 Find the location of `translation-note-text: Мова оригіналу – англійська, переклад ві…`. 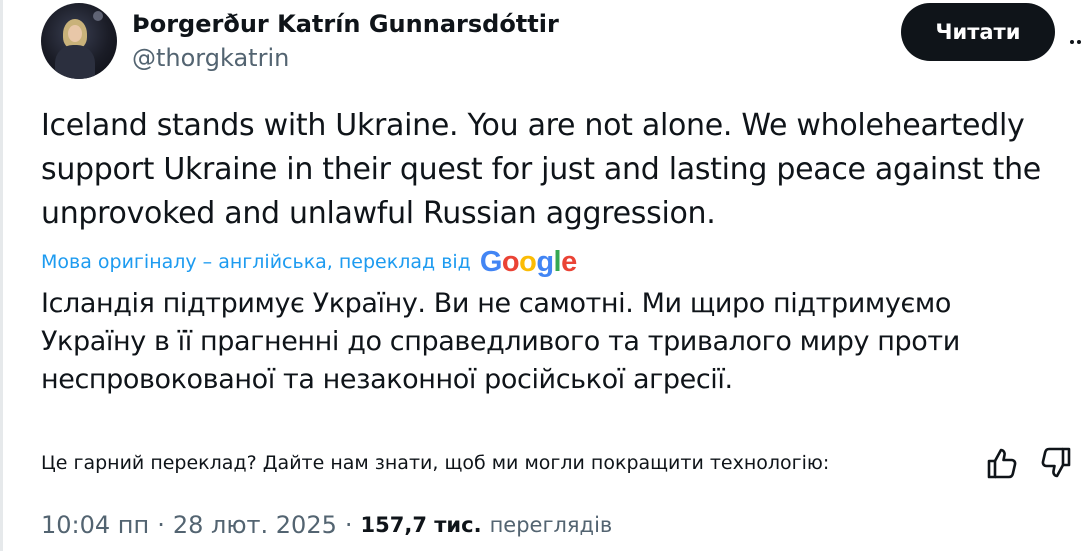

translation-note-text: Мова оригіналу – англійська, переклад ві… is located at coordinates (256, 262).